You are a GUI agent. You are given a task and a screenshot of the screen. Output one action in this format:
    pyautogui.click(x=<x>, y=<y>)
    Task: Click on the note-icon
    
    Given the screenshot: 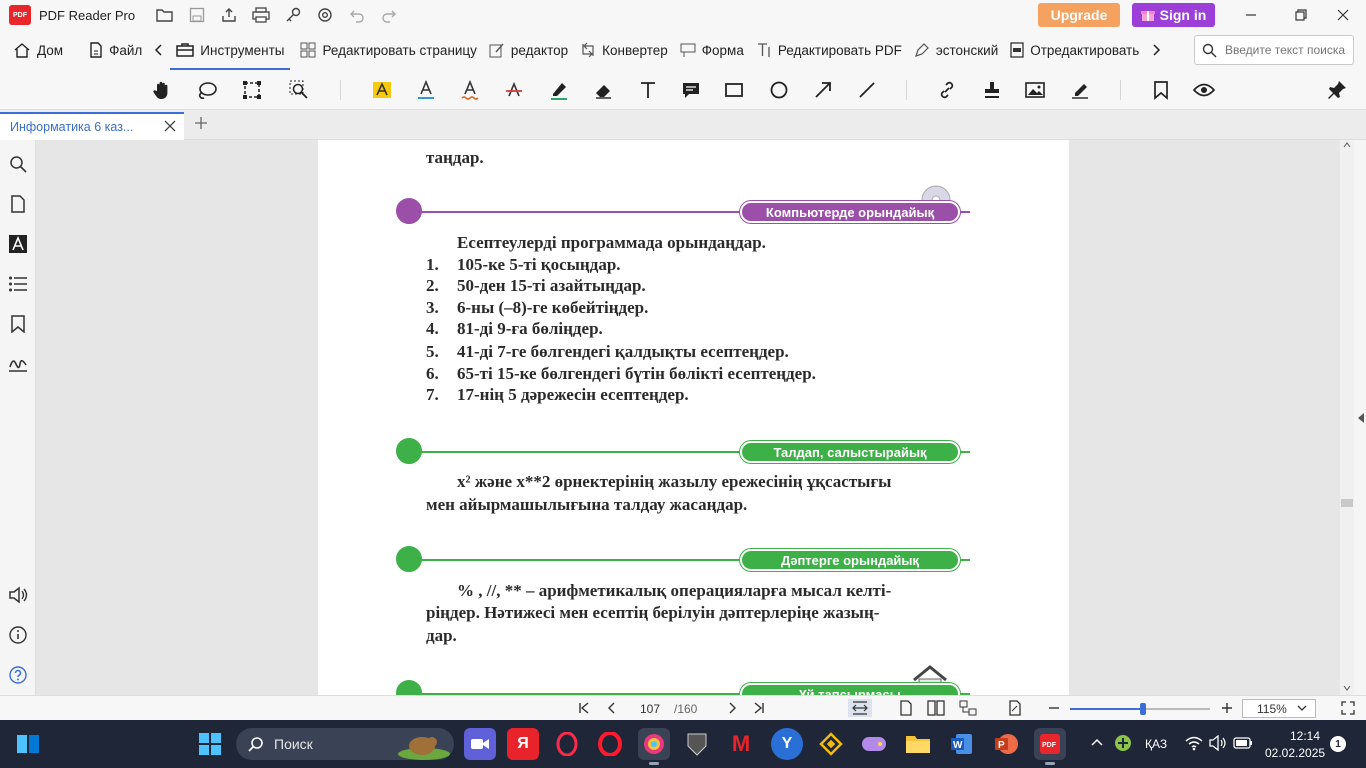 What is the action you would take?
    pyautogui.click(x=691, y=90)
    